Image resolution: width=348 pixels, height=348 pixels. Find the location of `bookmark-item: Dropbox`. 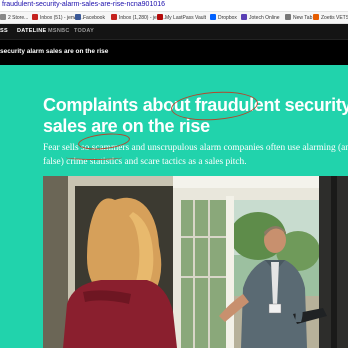

bookmark-item: Dropbox is located at coordinates (223, 17).